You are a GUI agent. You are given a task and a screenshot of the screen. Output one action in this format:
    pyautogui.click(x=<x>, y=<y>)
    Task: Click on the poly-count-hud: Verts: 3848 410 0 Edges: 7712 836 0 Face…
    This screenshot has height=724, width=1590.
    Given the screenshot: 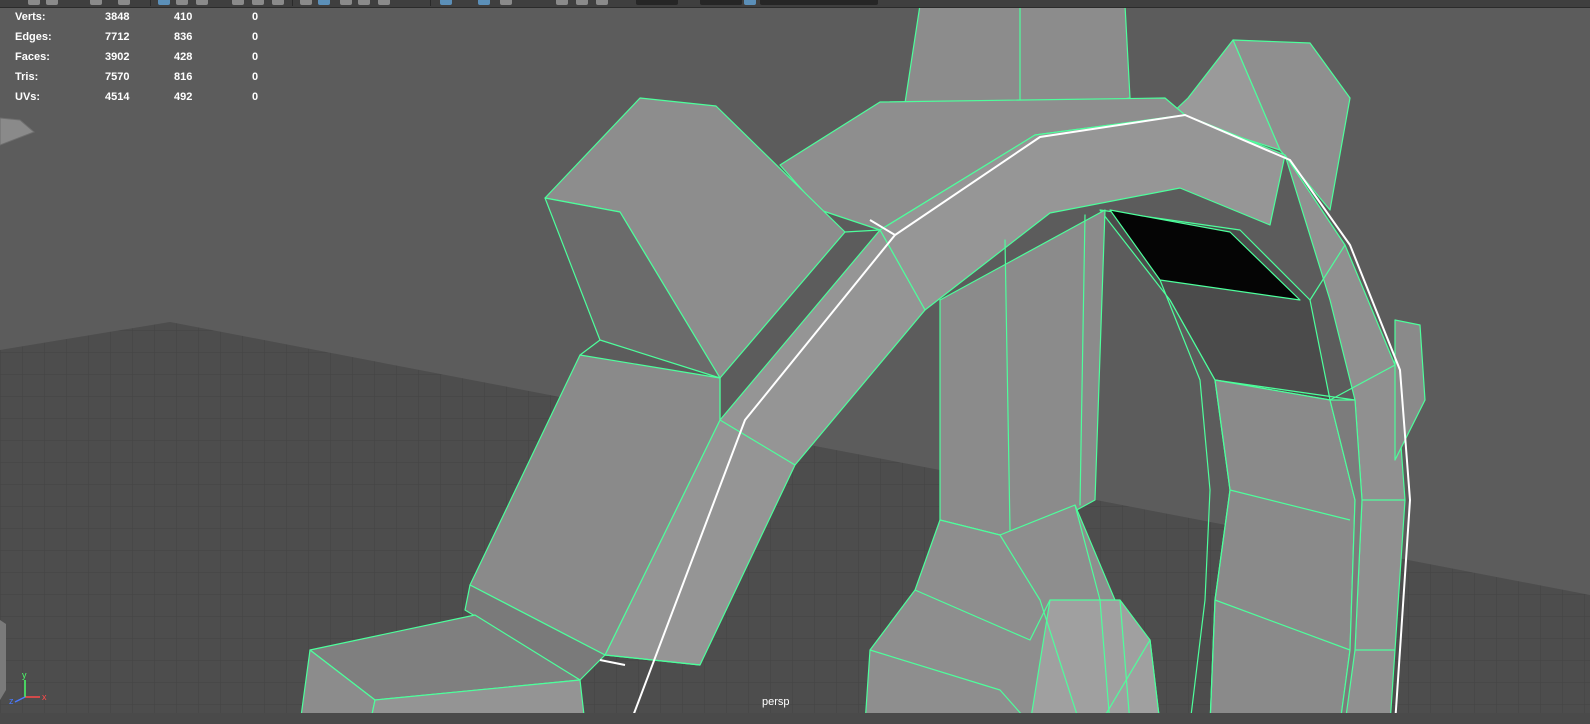 What is the action you would take?
    pyautogui.click(x=145, y=57)
    